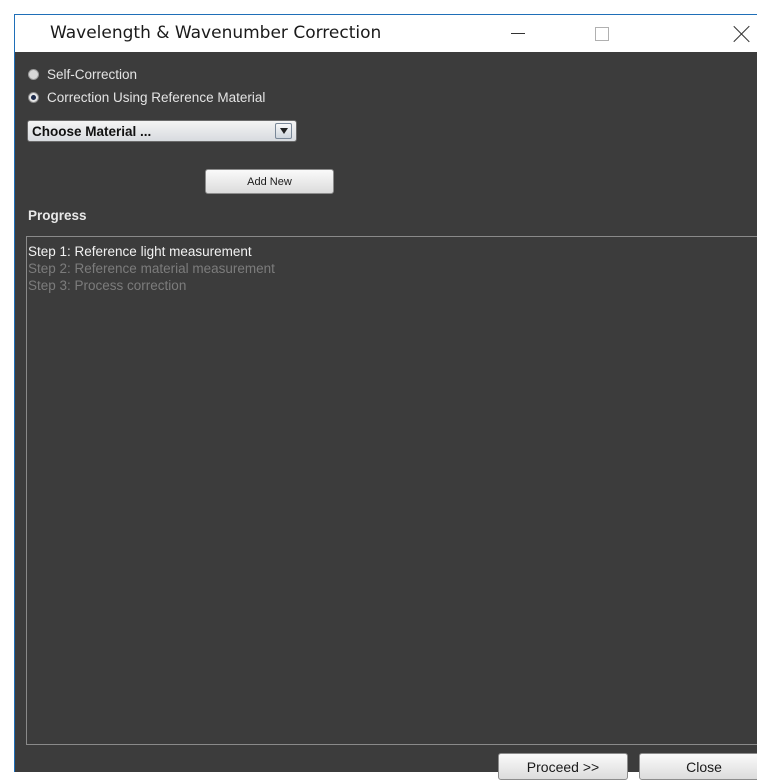 The width and height of the screenshot is (757, 780). I want to click on close-icon, so click(742, 34).